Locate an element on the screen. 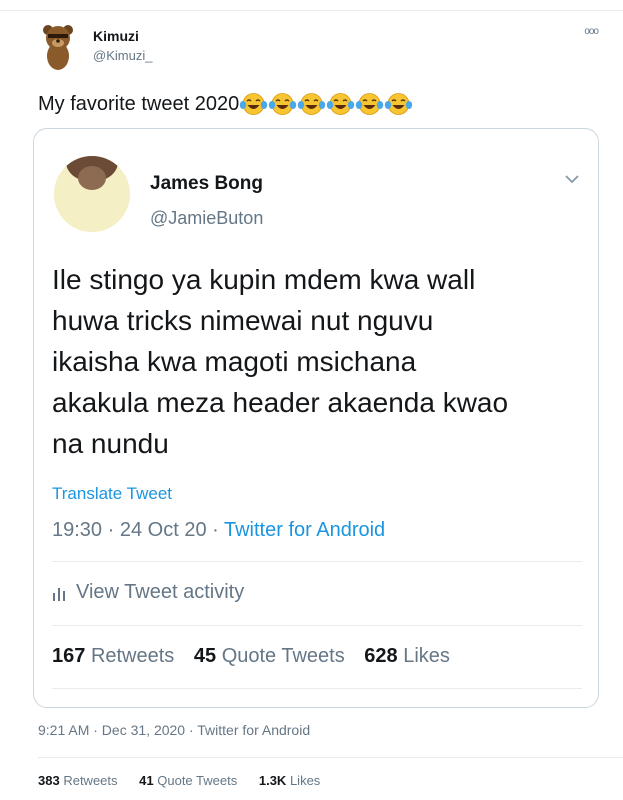 The width and height of the screenshot is (623, 800). likes-label: Likes is located at coordinates (426, 656).